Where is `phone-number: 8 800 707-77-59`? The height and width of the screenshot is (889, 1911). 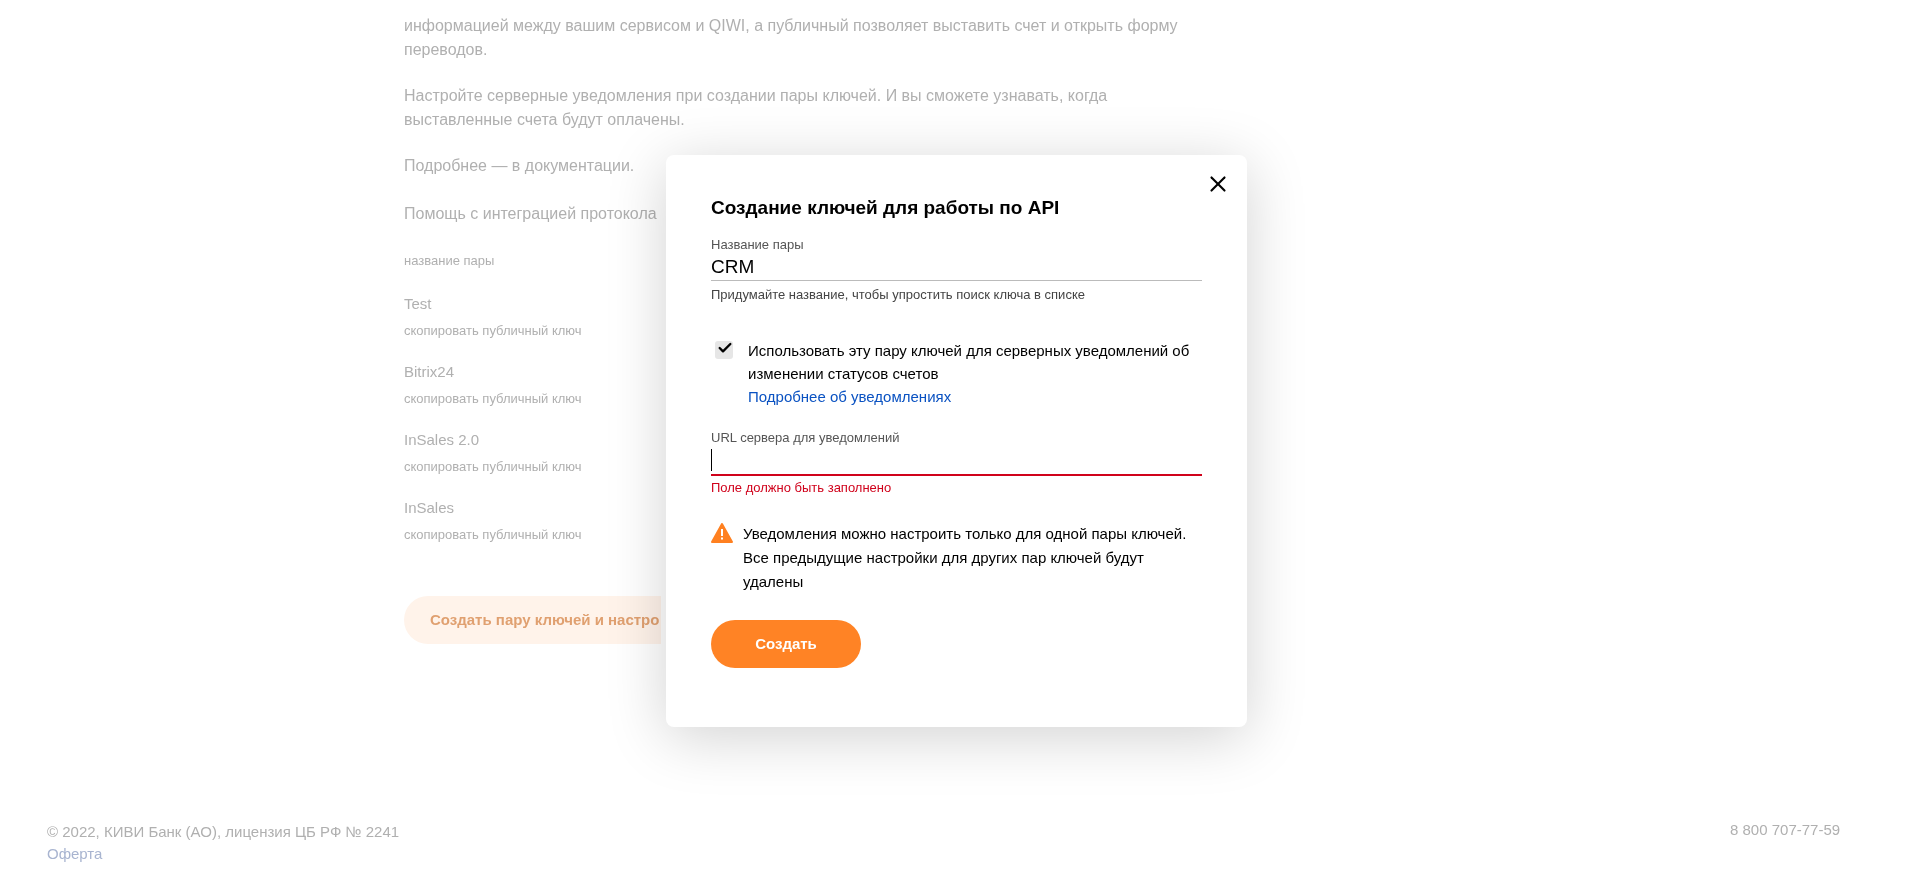
phone-number: 8 800 707-77-59 is located at coordinates (1785, 830).